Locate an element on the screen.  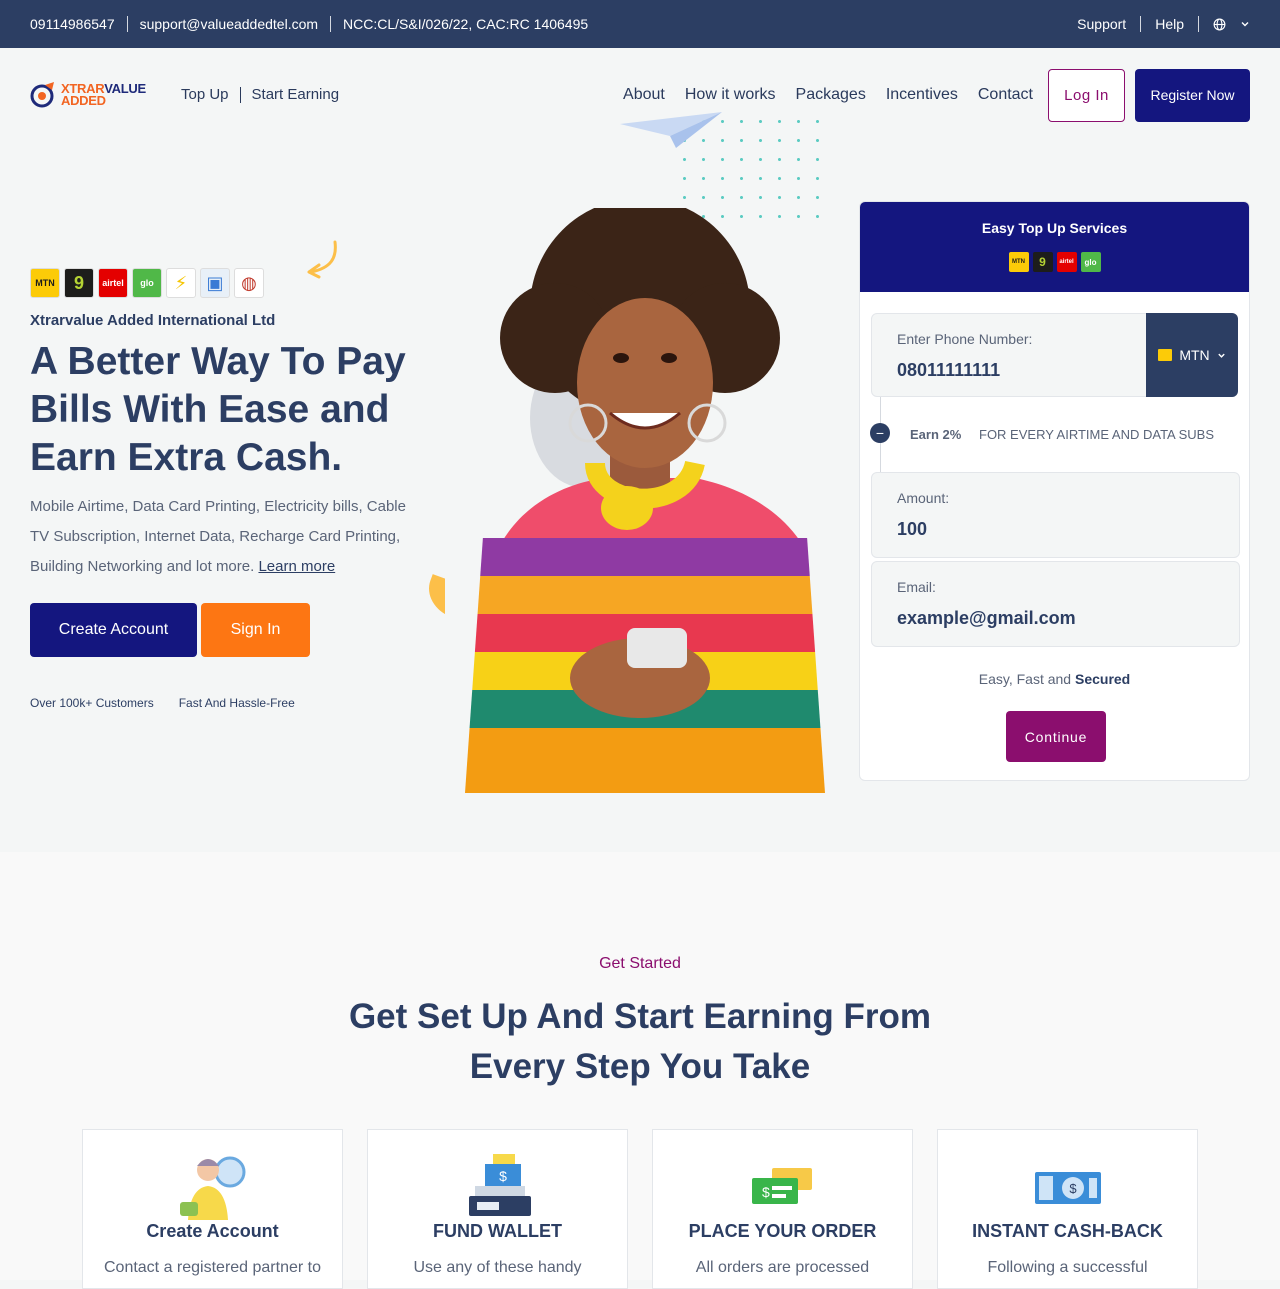
create-account-button: Create Account is located at coordinates (113, 630).